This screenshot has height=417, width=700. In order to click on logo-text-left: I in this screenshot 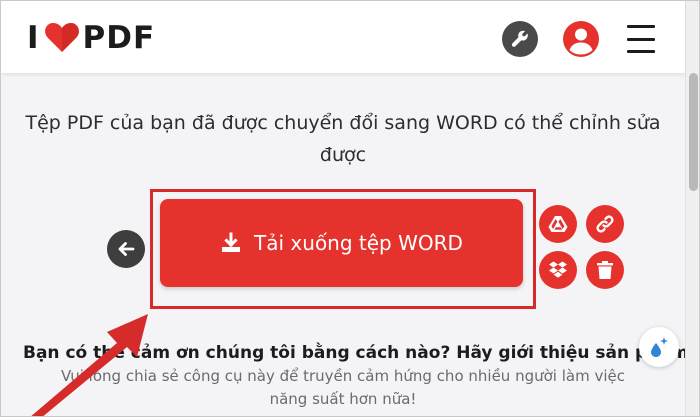, I will do `click(33, 38)`.